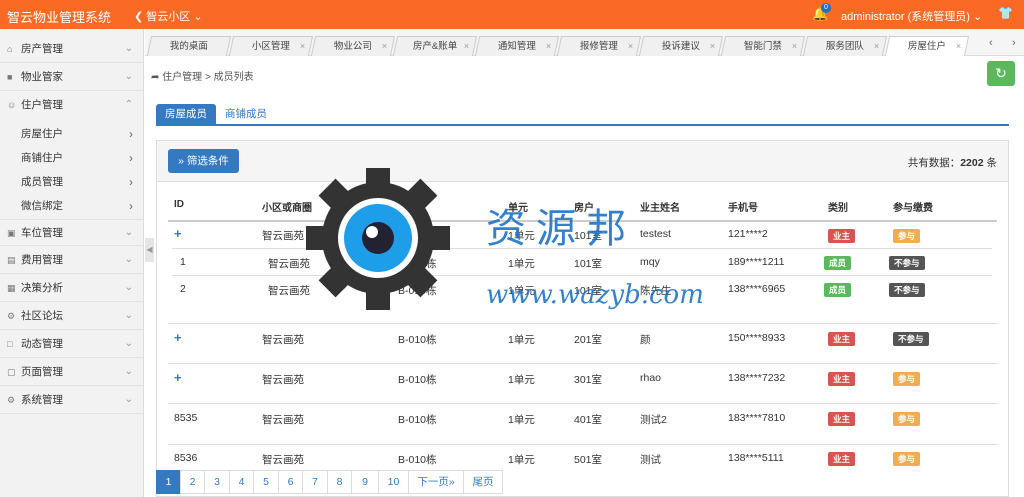 This screenshot has width=1024, height=497. Describe the element at coordinates (588, 340) in the screenshot. I see `cell-room: 201室` at that location.